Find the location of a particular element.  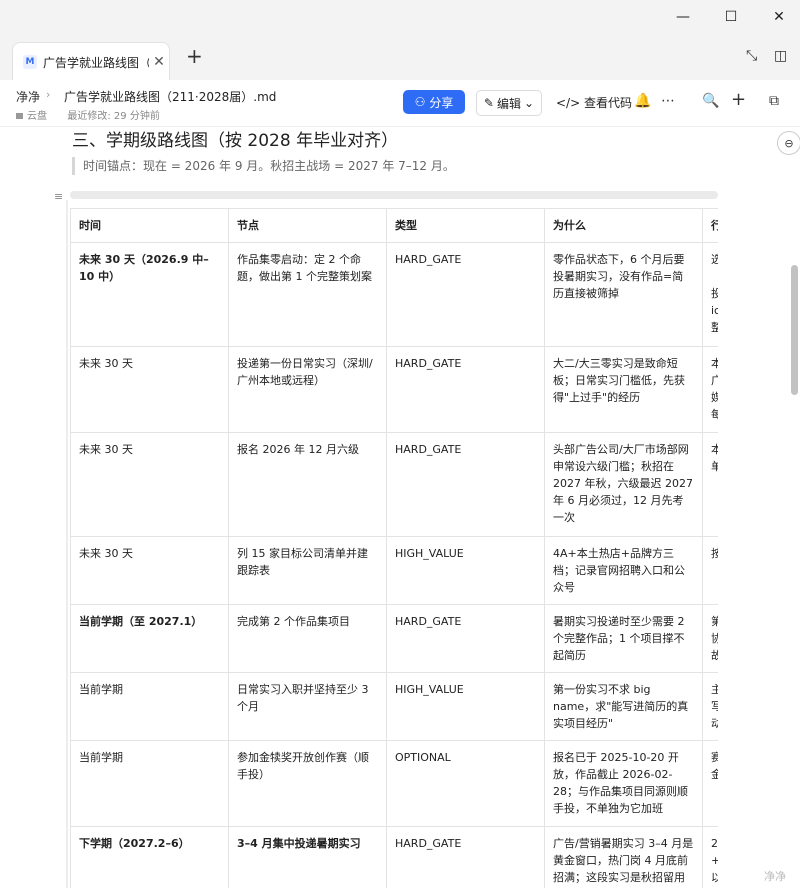

cloud-drive-icon is located at coordinates (19, 116).